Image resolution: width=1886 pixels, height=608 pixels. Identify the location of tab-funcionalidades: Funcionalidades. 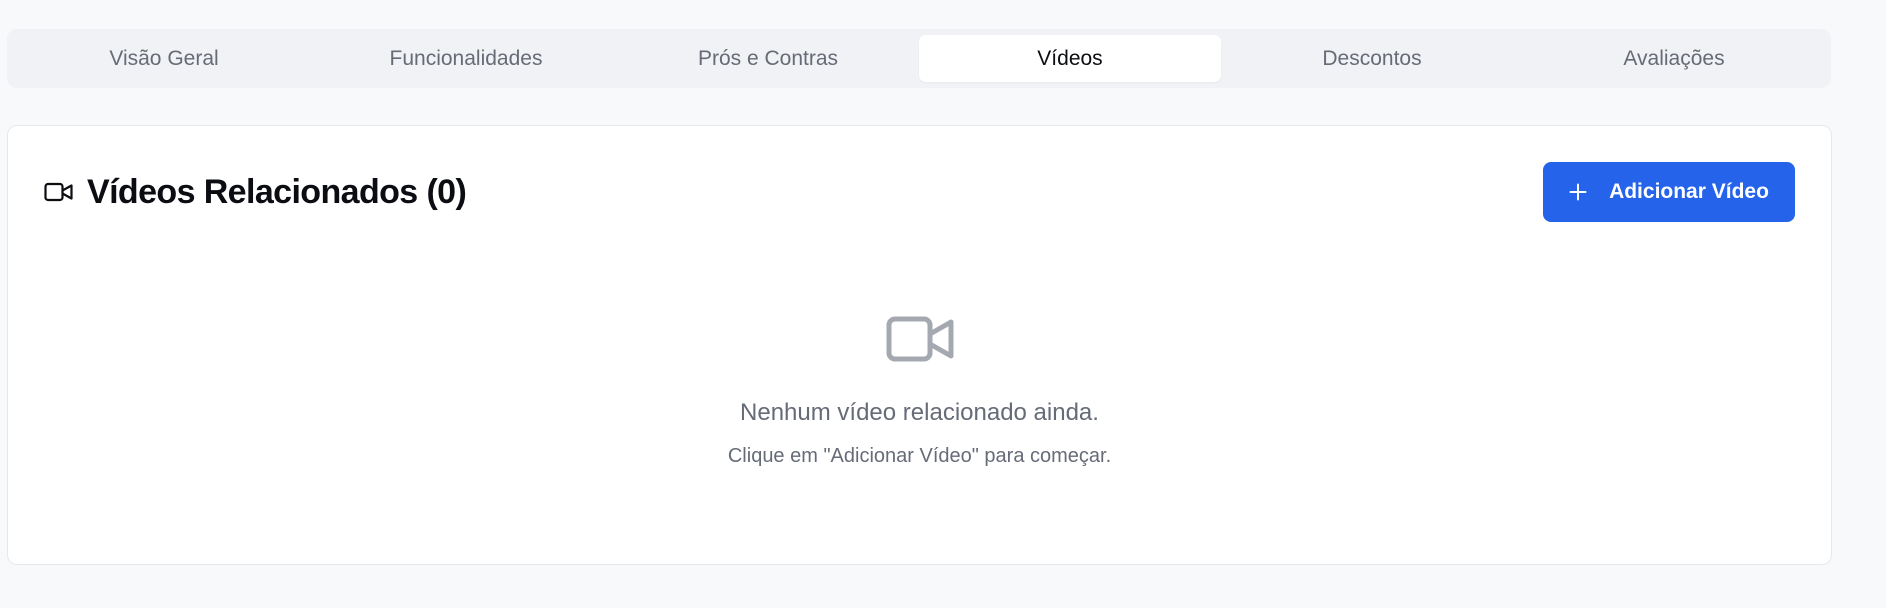
(466, 58).